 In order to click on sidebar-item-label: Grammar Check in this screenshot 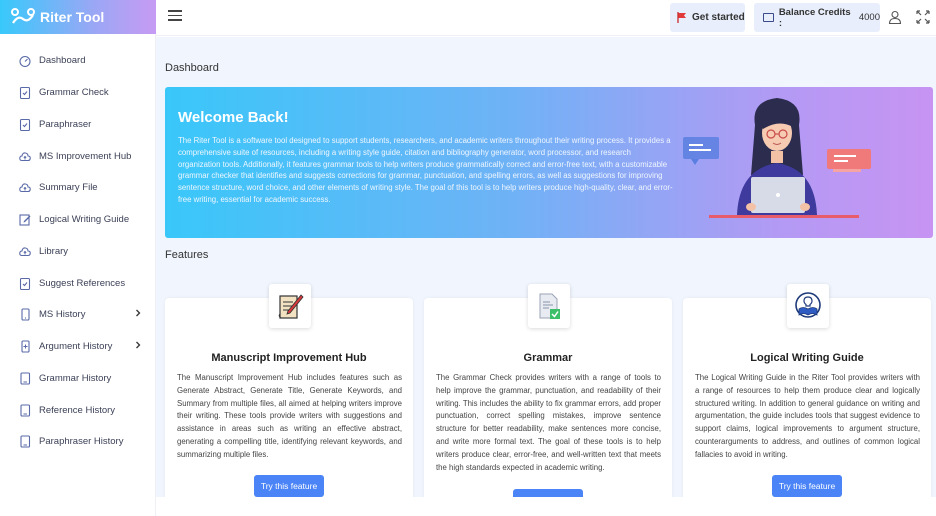, I will do `click(74, 92)`.